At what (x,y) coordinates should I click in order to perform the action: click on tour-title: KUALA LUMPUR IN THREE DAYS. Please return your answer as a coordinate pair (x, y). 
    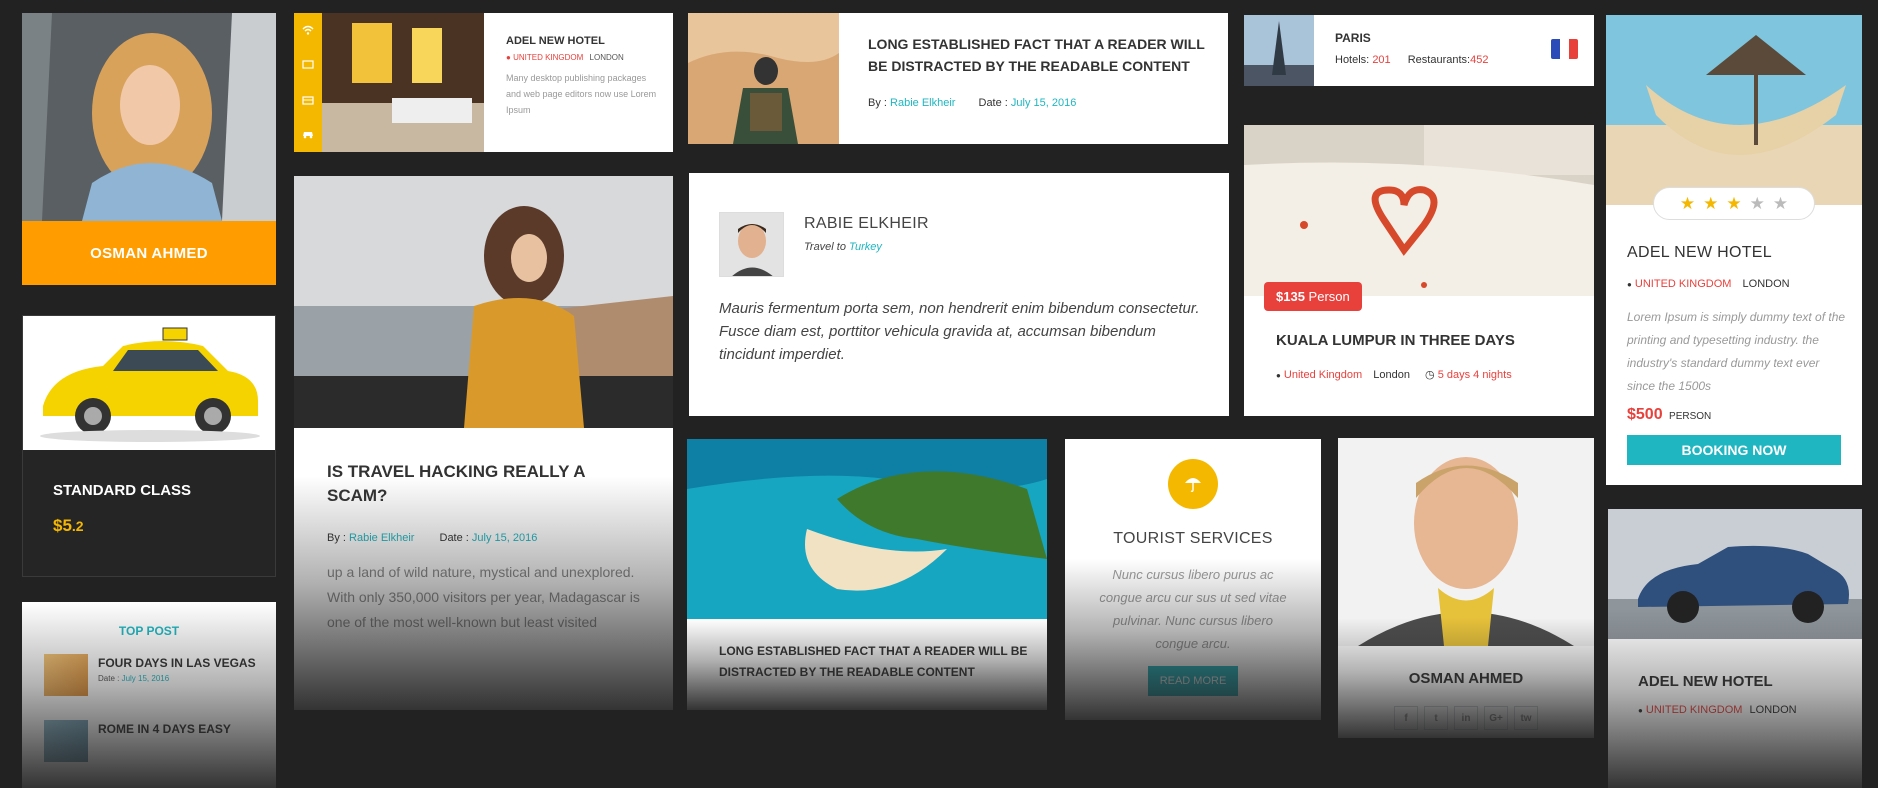
    Looking at the image, I should click on (1395, 340).